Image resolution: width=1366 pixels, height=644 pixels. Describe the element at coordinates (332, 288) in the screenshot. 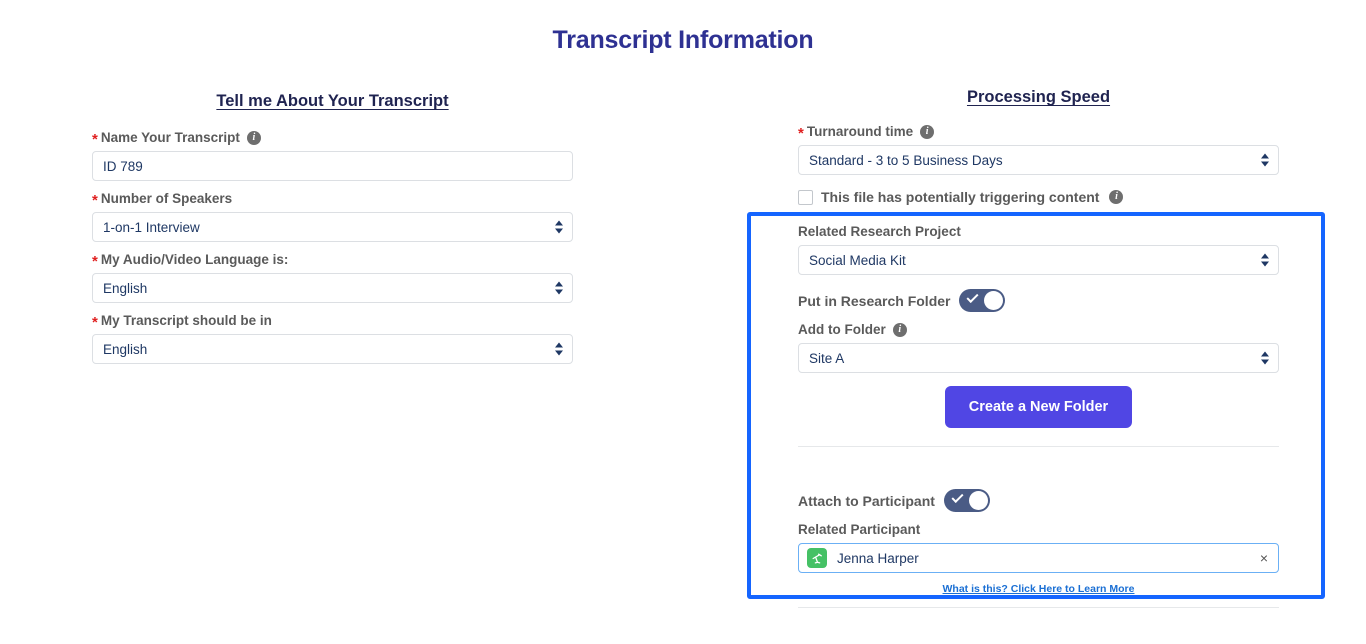

I see `audio-video-language-select: English` at that location.